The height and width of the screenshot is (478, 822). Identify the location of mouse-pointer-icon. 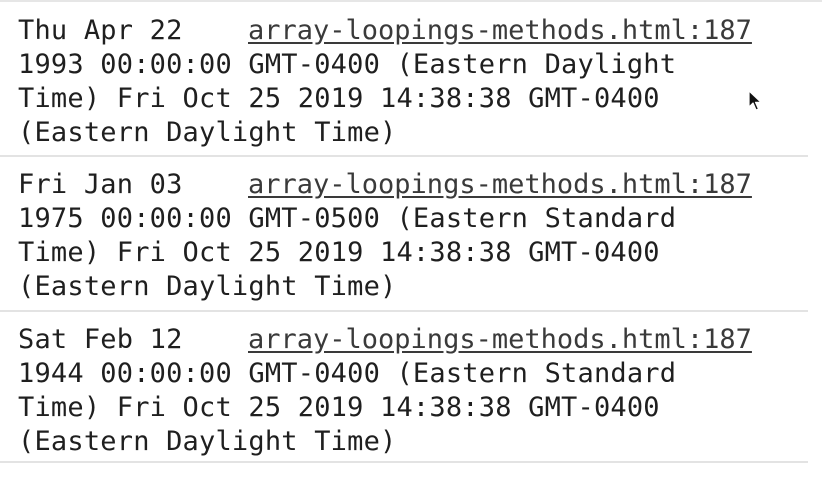
(755, 100).